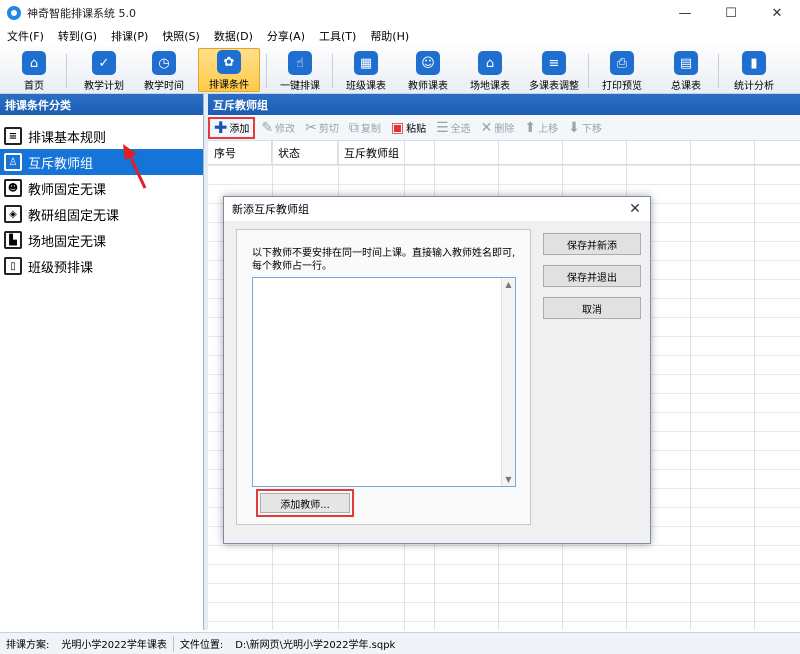  Describe the element at coordinates (77, 36) in the screenshot. I see `menu-goto: 转到(G)` at that location.